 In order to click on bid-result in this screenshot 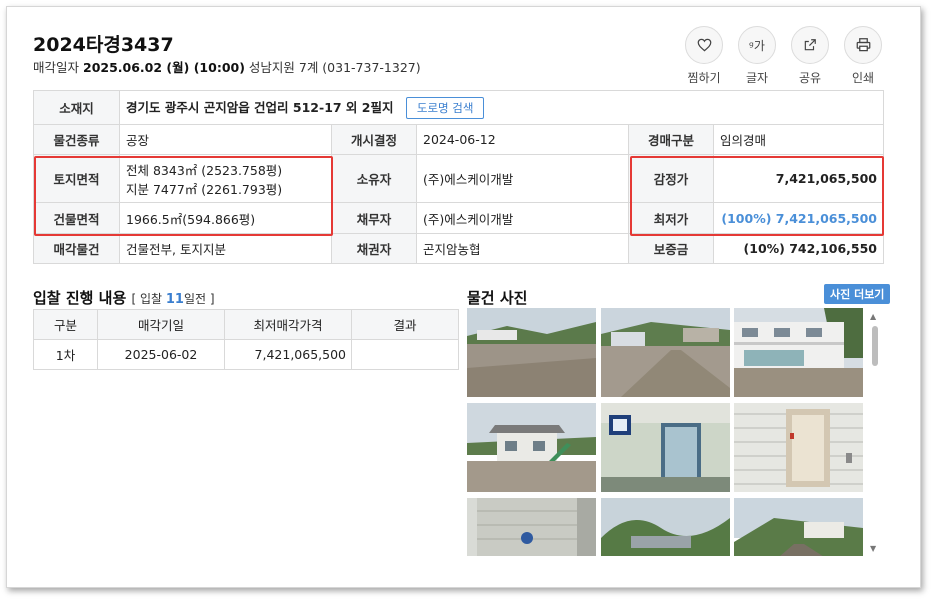, I will do `click(405, 354)`.